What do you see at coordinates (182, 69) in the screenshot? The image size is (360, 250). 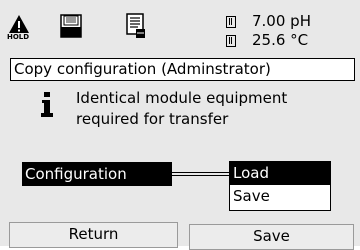 I see `menu-title: Copy configuration (Adminstrator)` at bounding box center [182, 69].